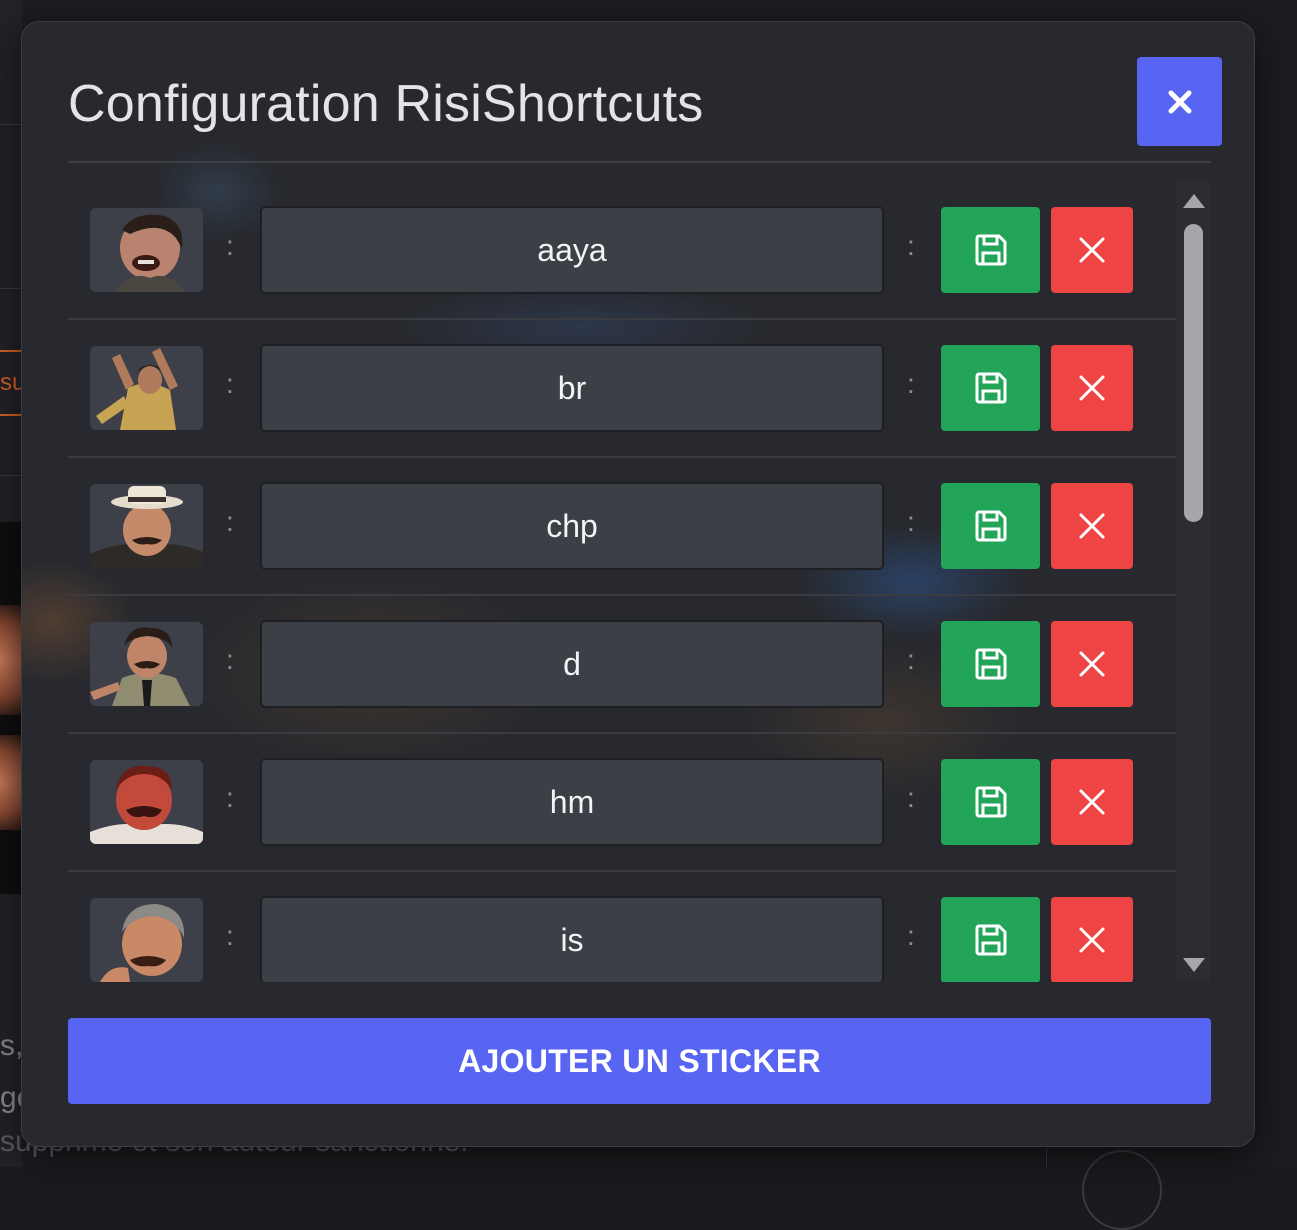 Image resolution: width=1297 pixels, height=1230 pixels. I want to click on close-icon, so click(1180, 102).